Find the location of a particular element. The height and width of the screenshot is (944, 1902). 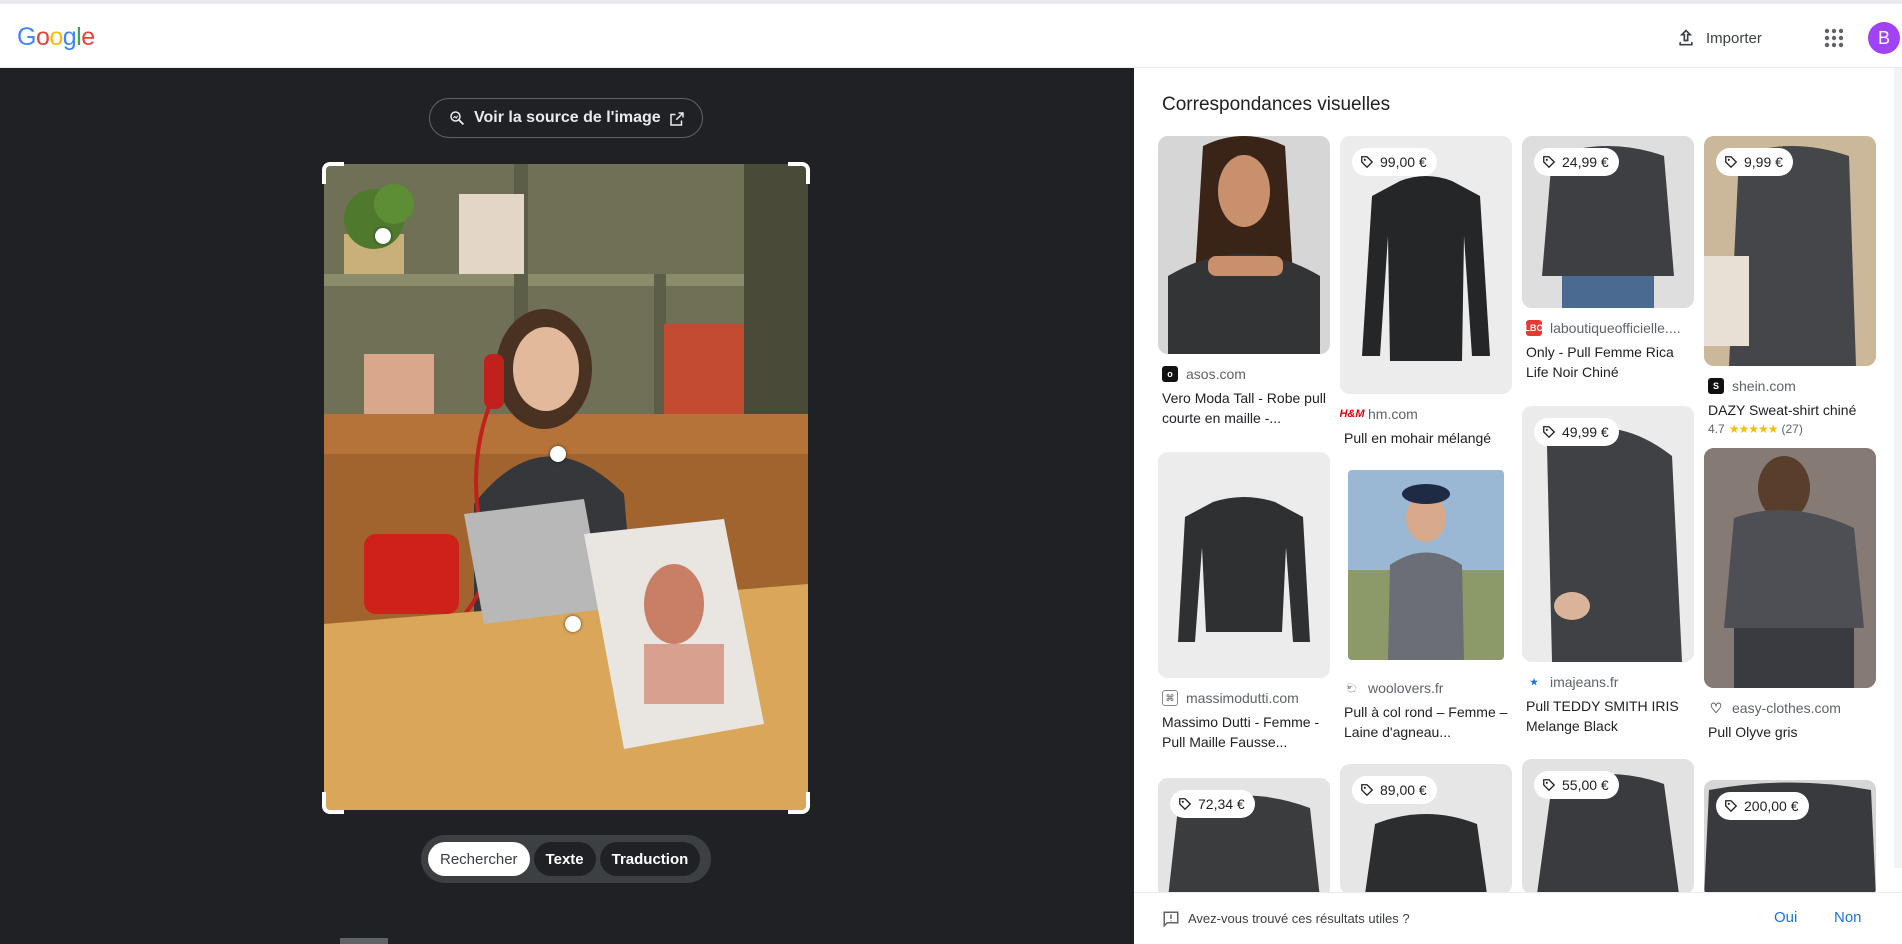

google-logo: Google is located at coordinates (56, 37).